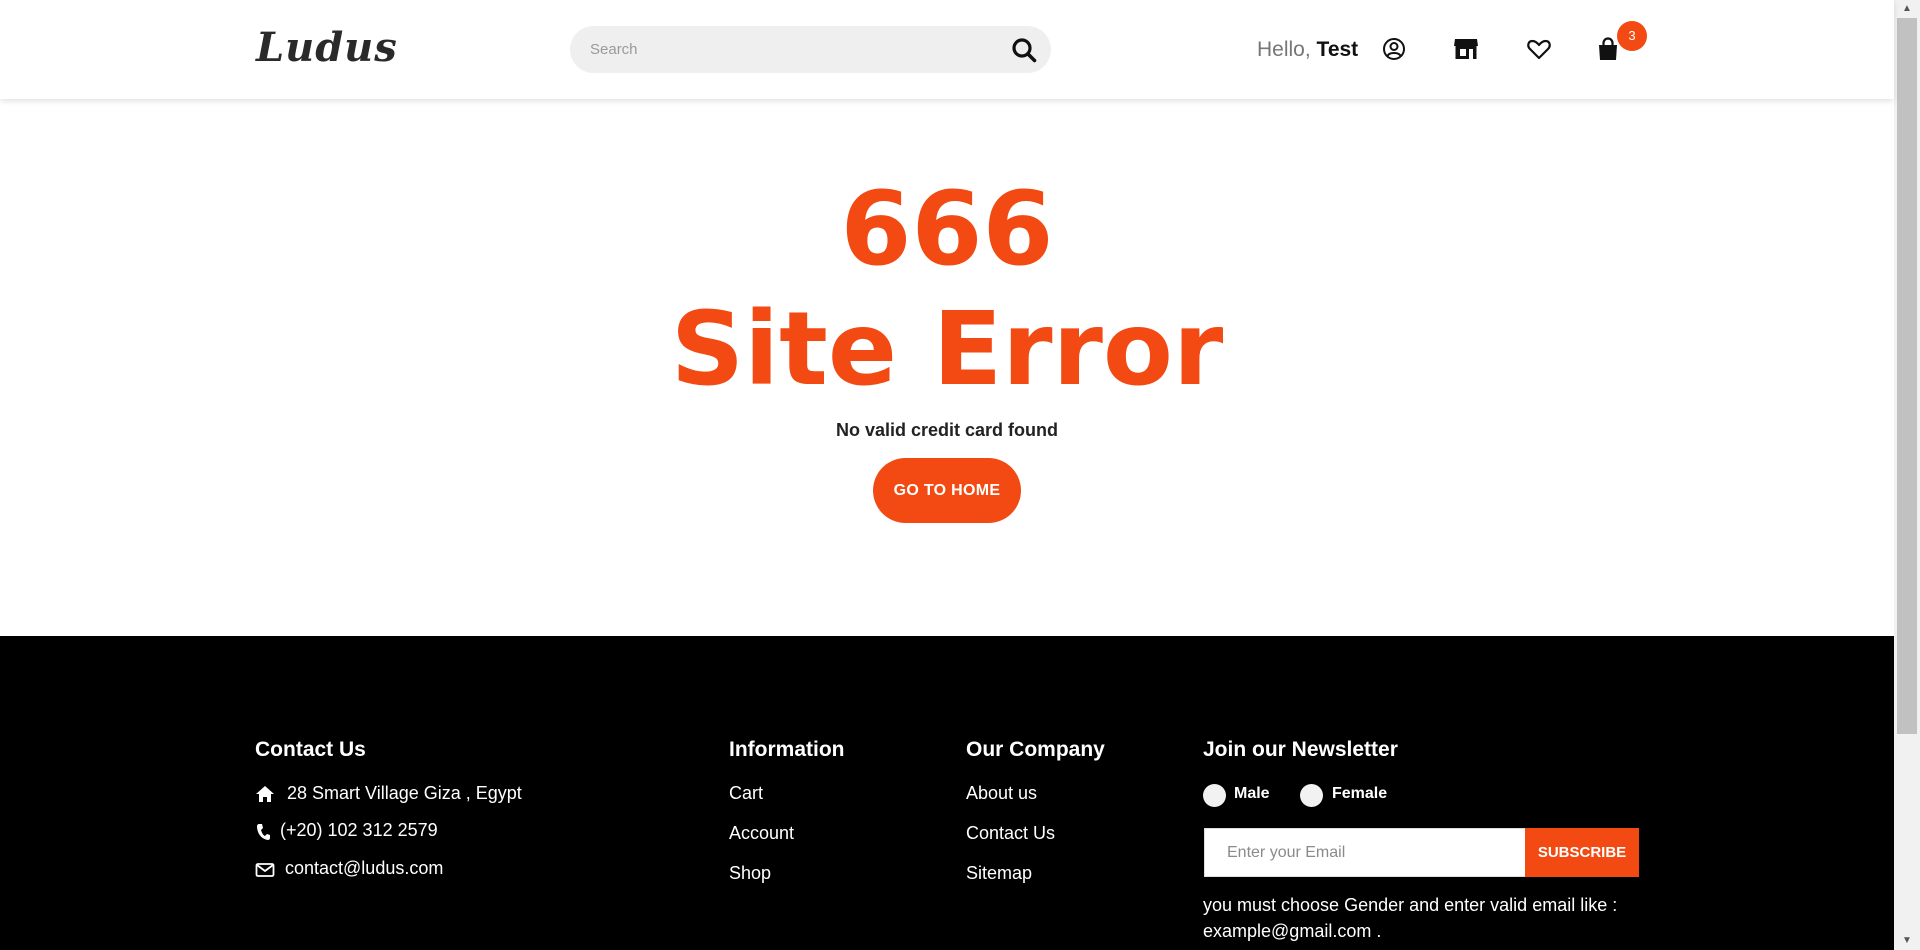 Image resolution: width=1920 pixels, height=950 pixels. Describe the element at coordinates (404, 793) in the screenshot. I see `contact-address: 28 Smart Village Giza , Egypt` at that location.